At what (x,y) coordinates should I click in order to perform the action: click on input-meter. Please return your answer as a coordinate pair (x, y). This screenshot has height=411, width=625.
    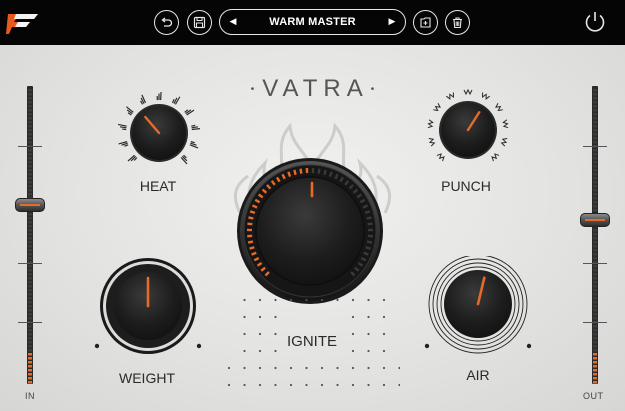
    Looking at the image, I should click on (30, 236).